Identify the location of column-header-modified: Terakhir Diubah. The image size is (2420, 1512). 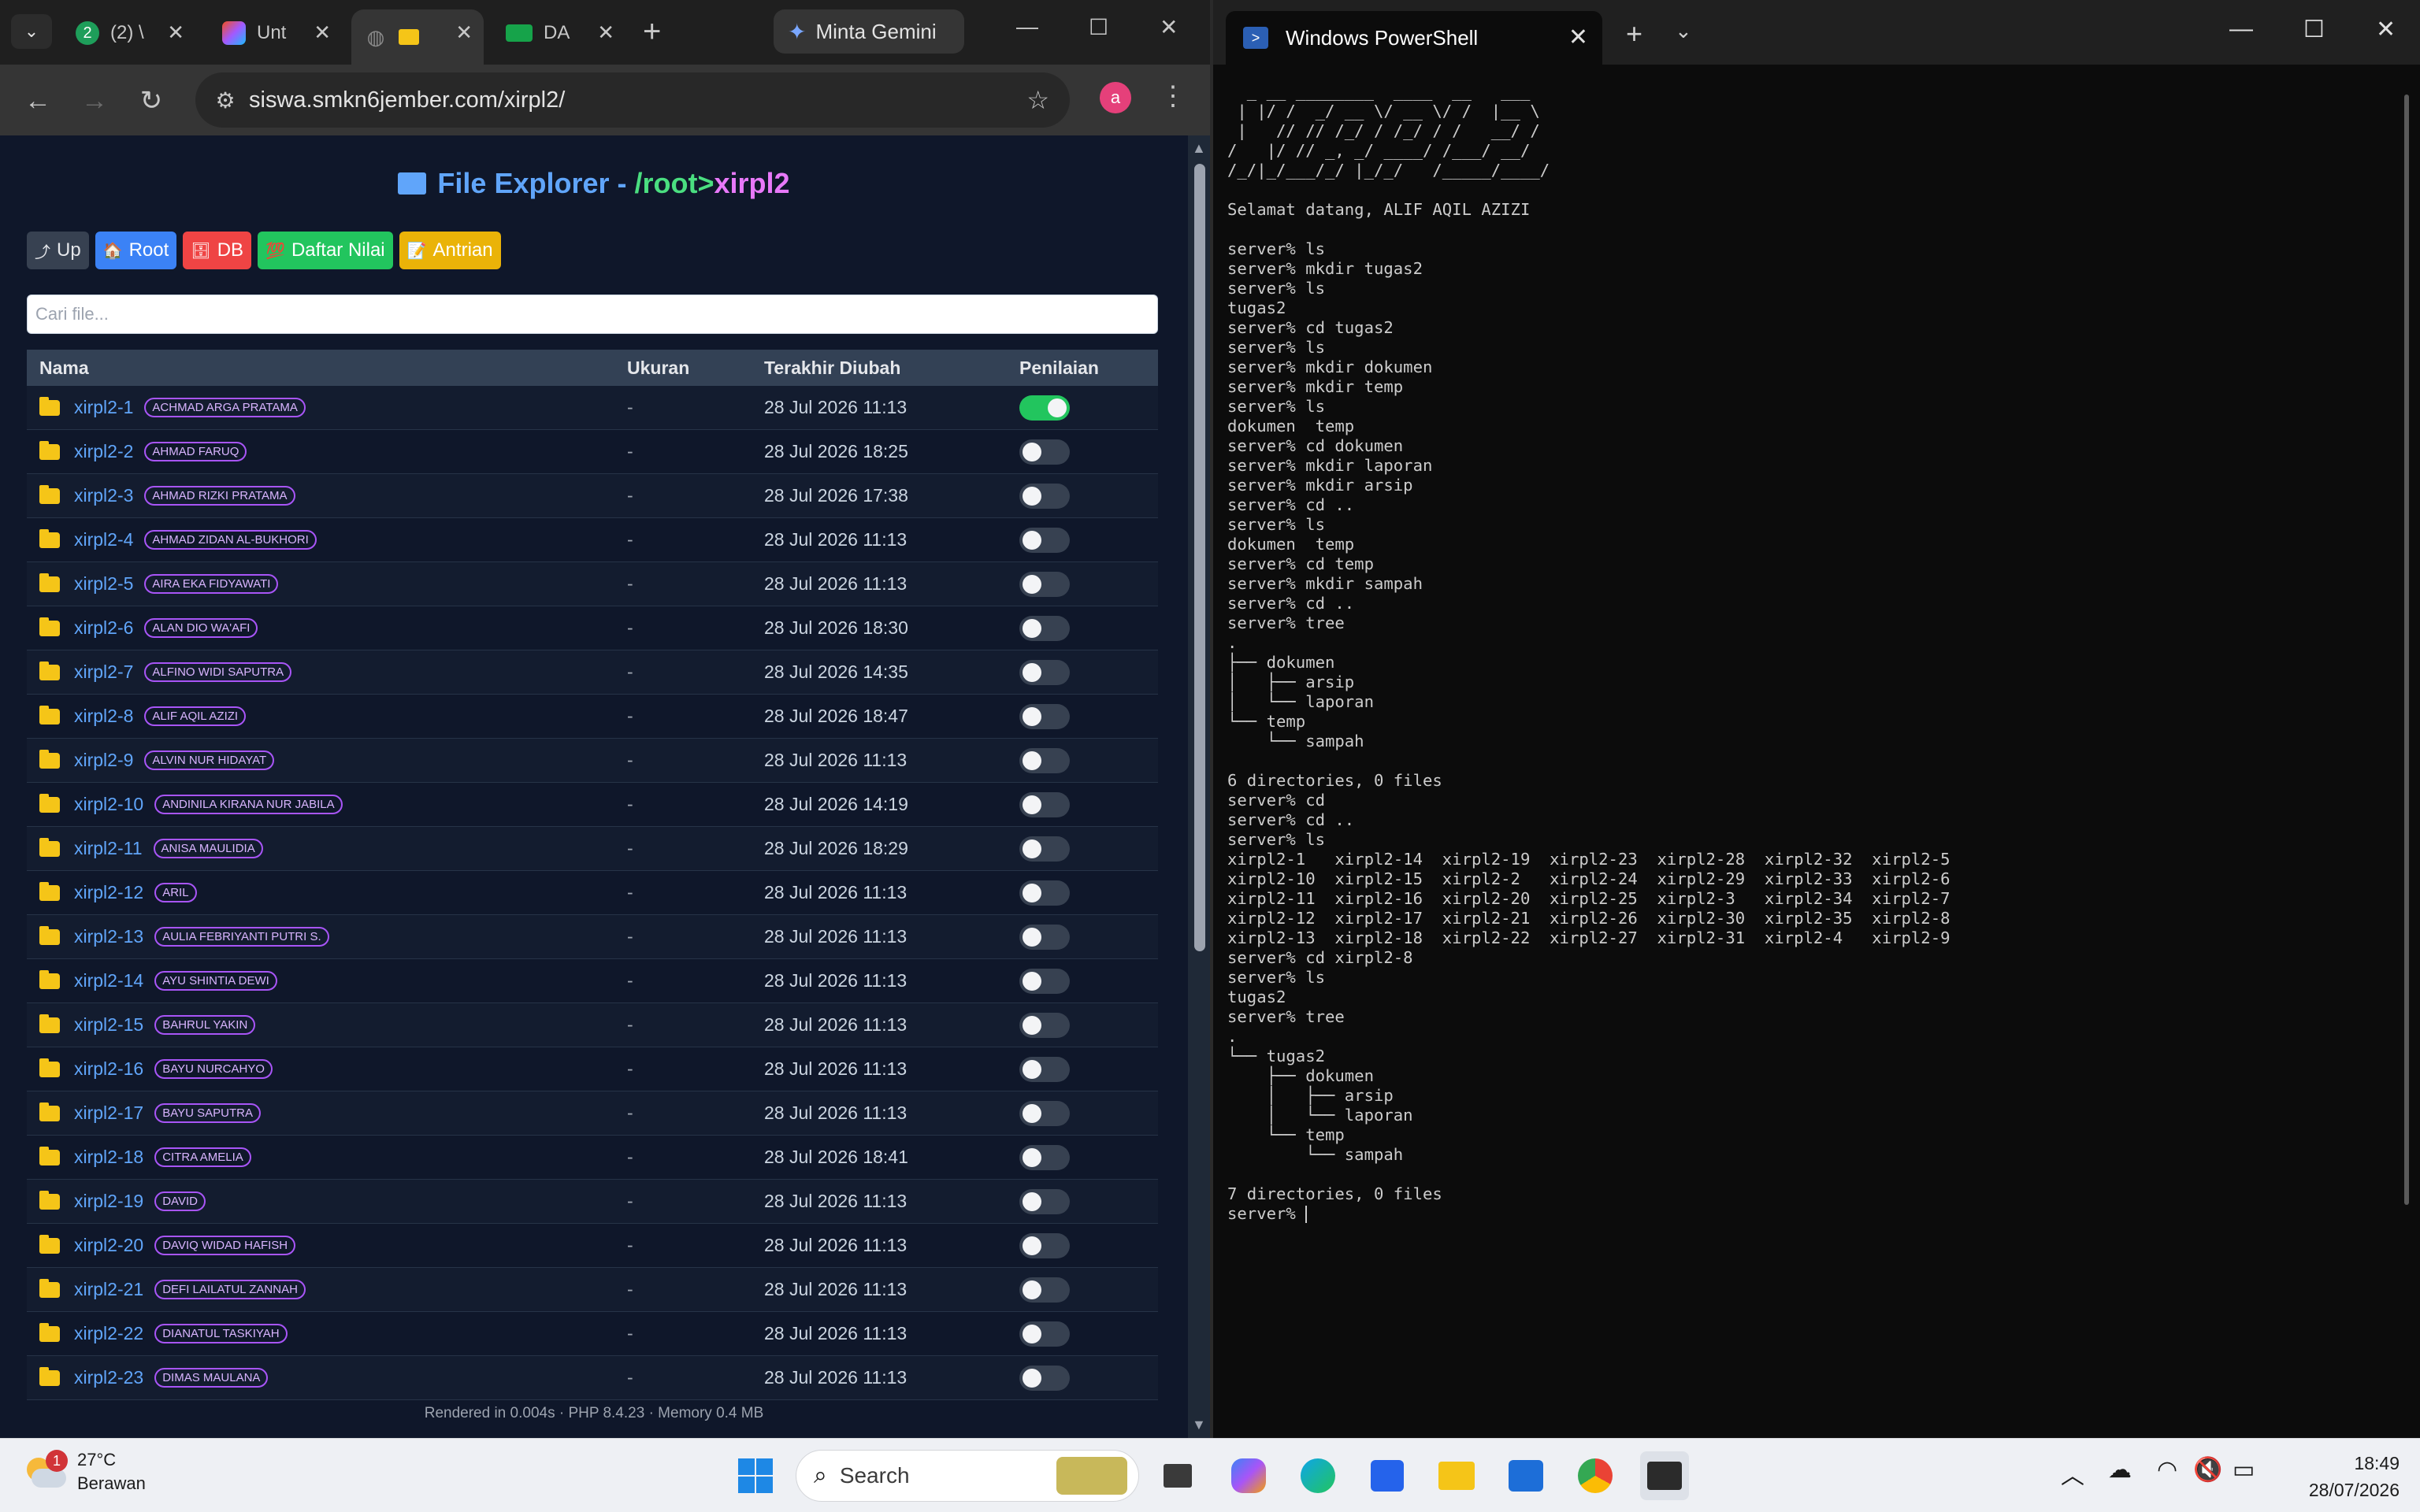
(881, 368).